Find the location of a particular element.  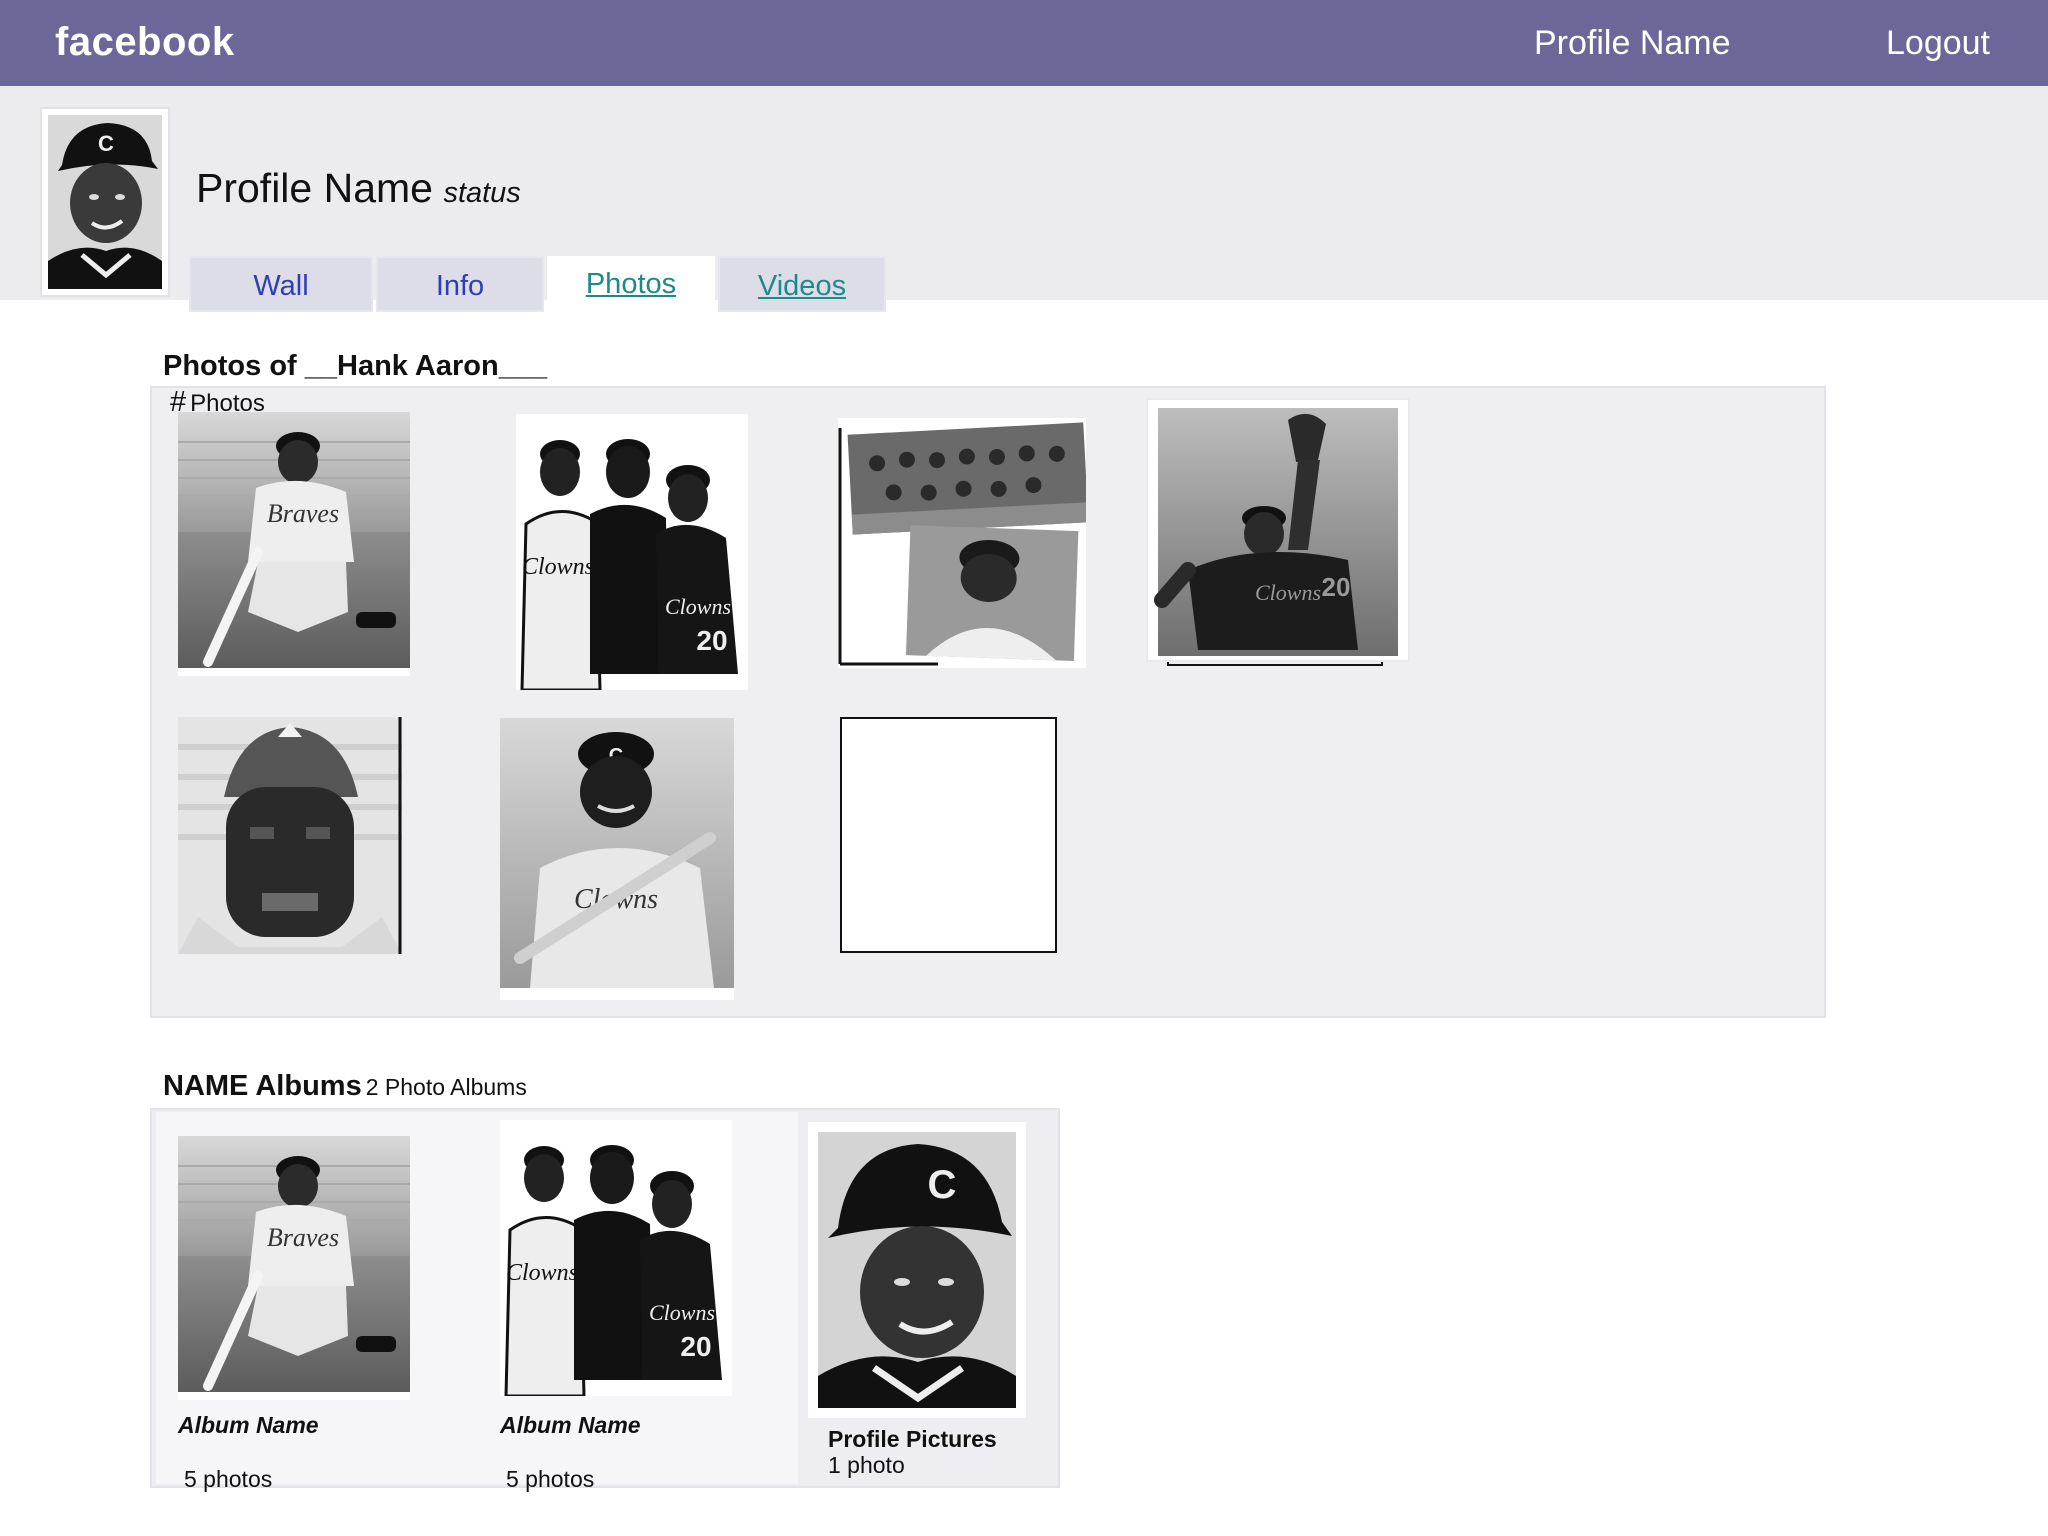

top-profile-link: Profile Name is located at coordinates (1632, 43).